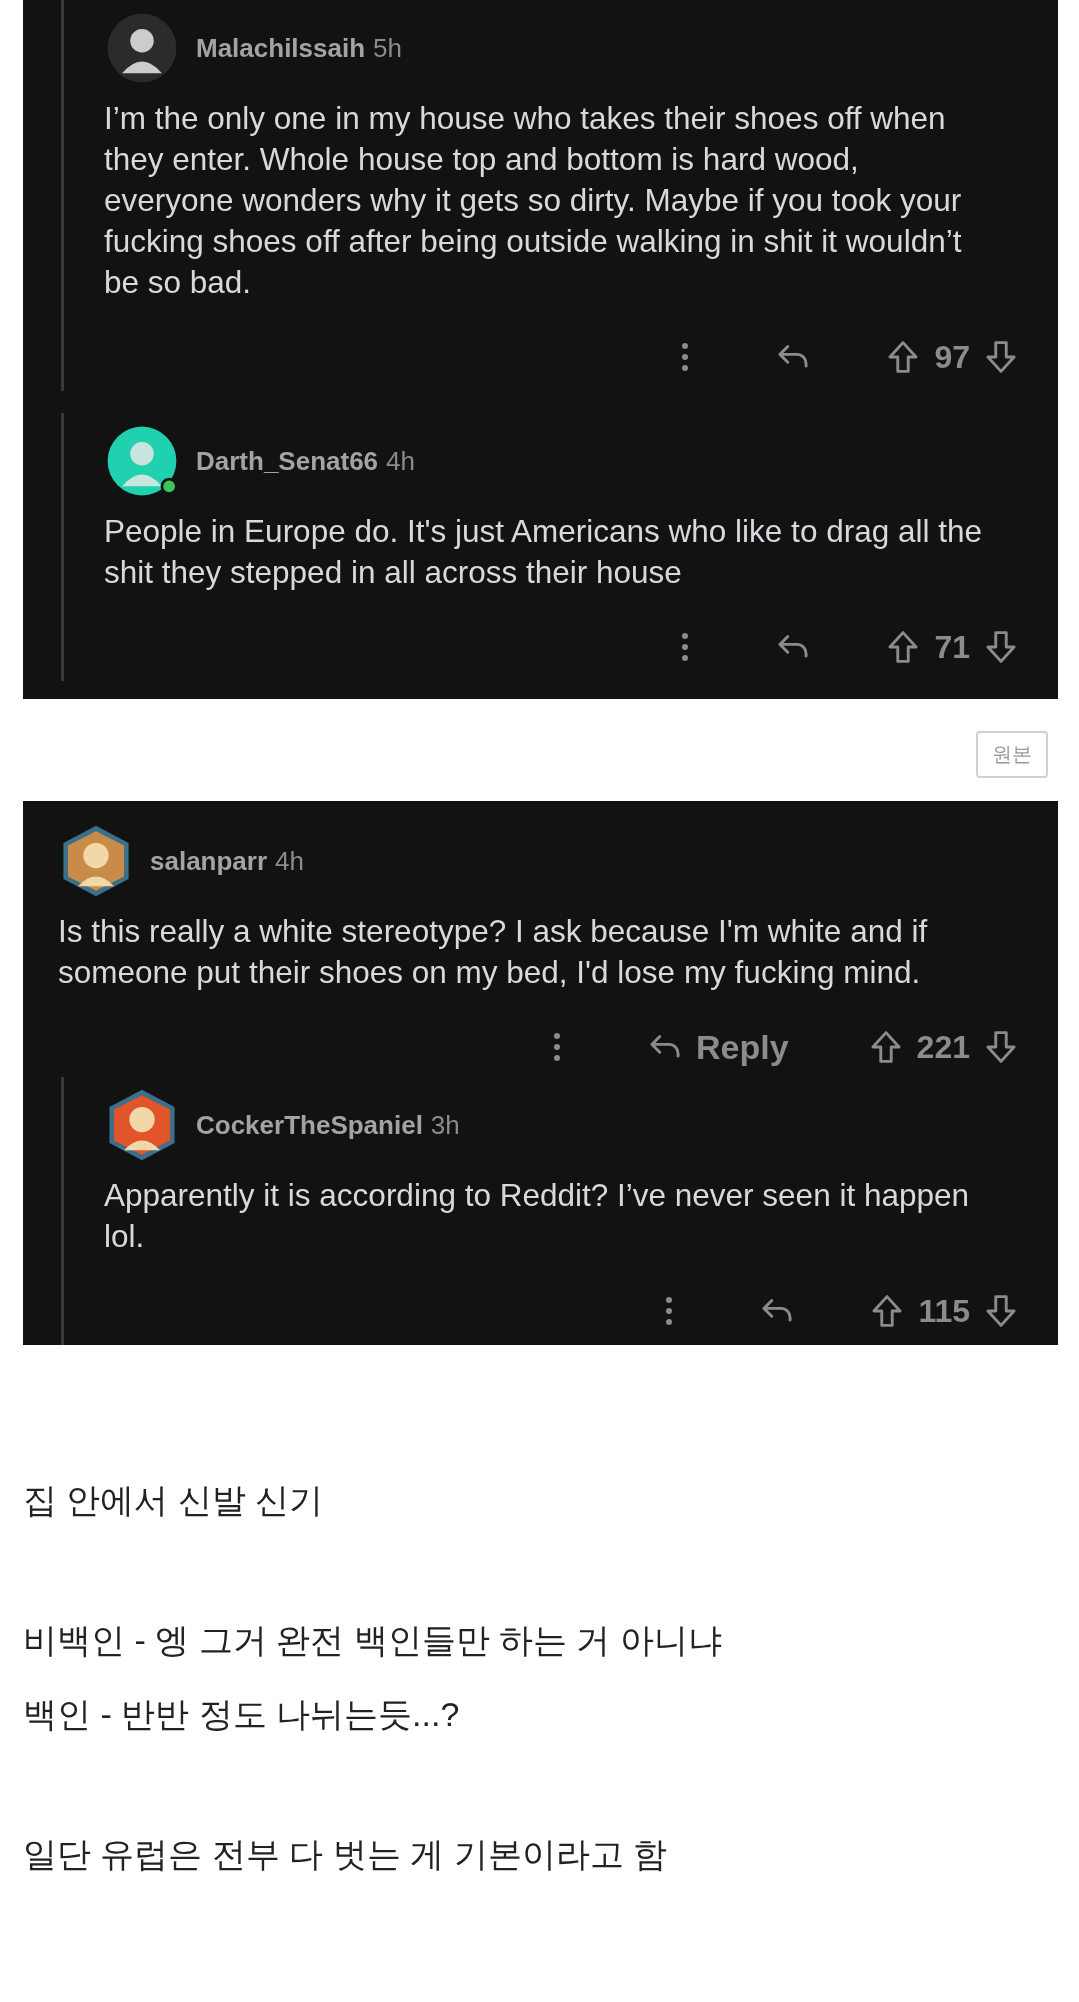 This screenshot has height=2002, width=1079. Describe the element at coordinates (373, 1640) in the screenshot. I see `post-text: 비백인 - 엥 그거 완전 백인들만 하는 거 아니냐` at that location.